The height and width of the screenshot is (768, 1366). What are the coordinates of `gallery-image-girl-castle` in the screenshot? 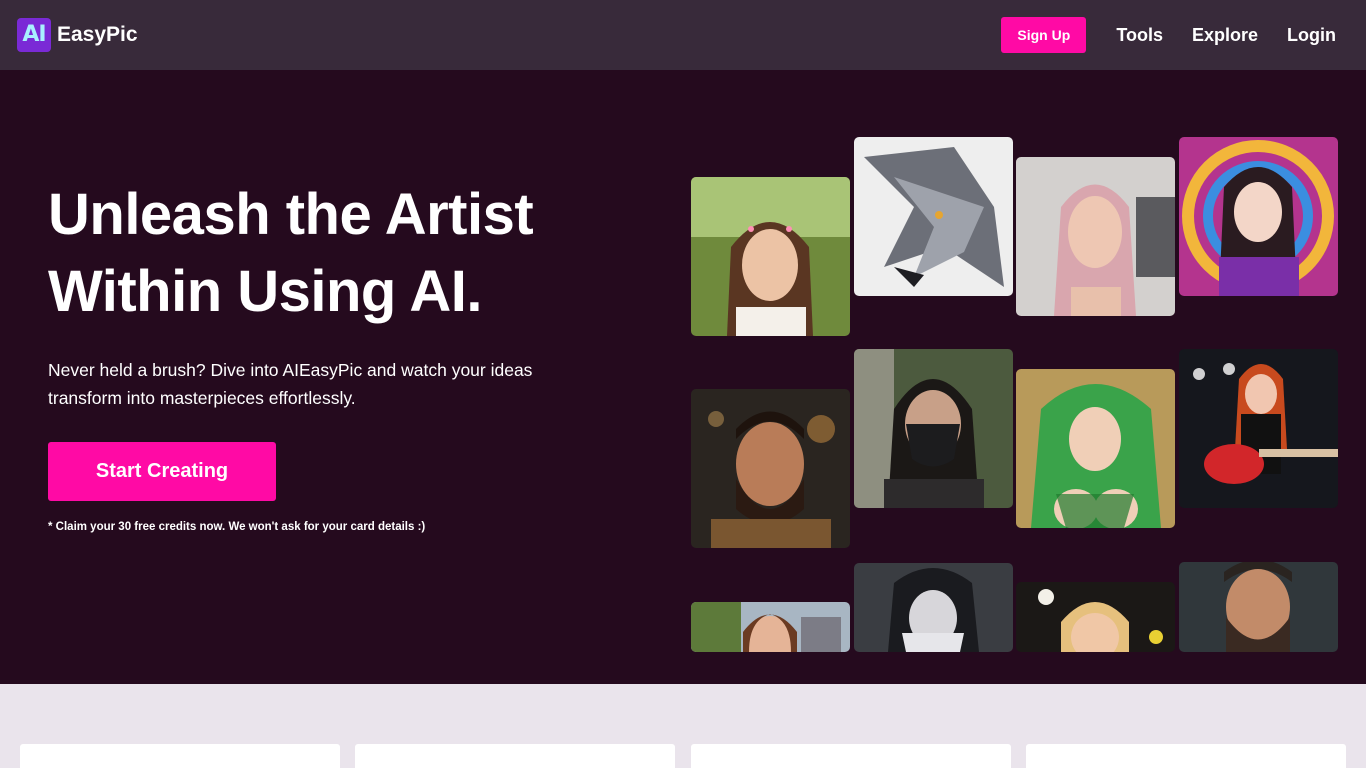 It's located at (770, 627).